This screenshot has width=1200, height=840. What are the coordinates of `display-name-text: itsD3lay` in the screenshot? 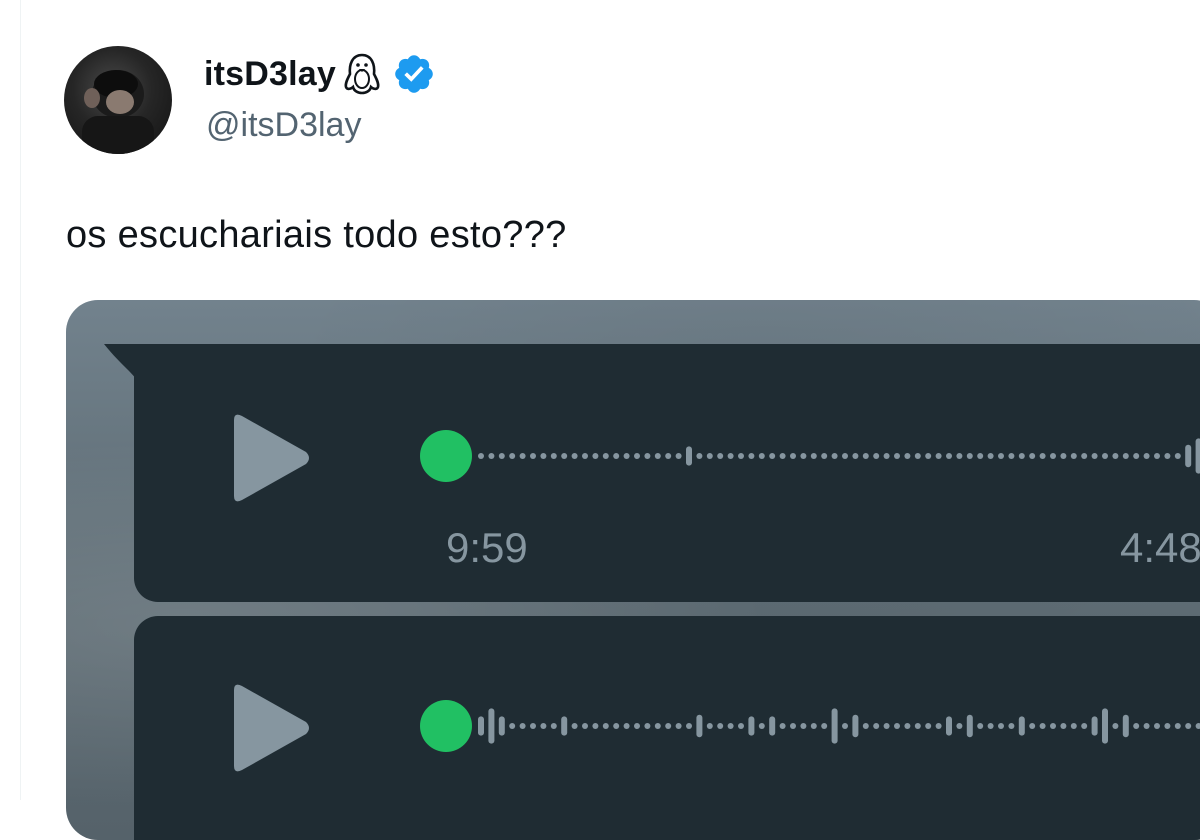 It's located at (270, 74).